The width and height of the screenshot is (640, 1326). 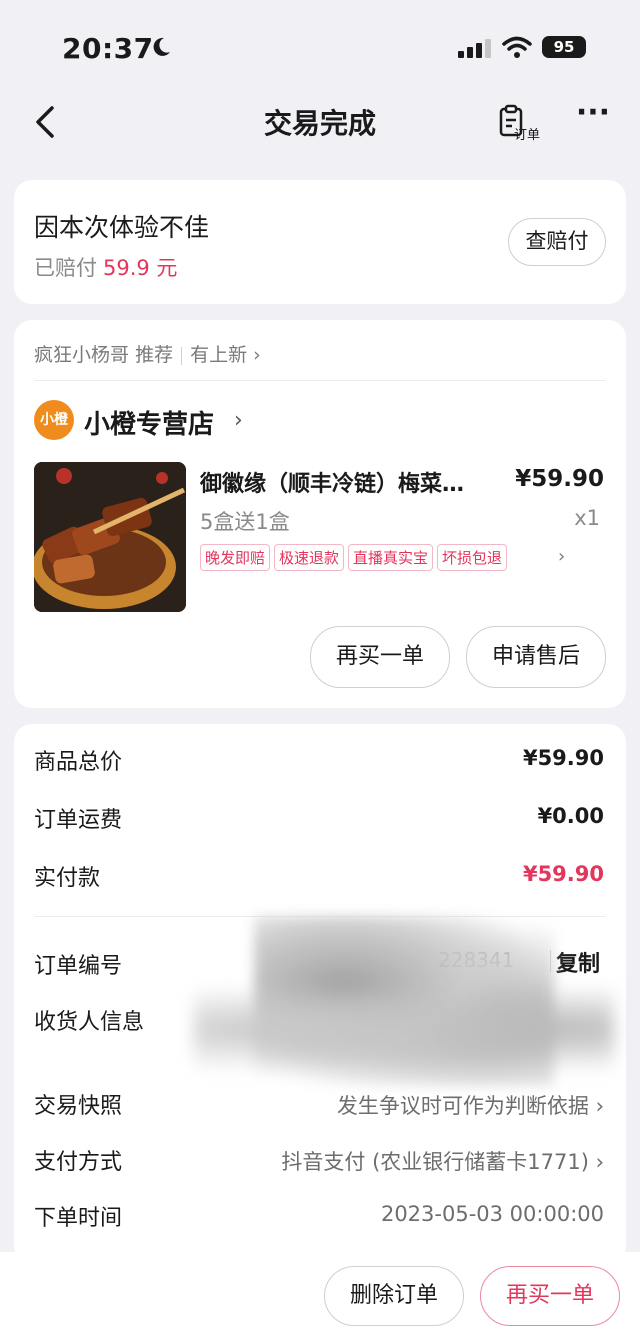 What do you see at coordinates (235, 557) in the screenshot?
I see `service-tag: 晚发即赔` at bounding box center [235, 557].